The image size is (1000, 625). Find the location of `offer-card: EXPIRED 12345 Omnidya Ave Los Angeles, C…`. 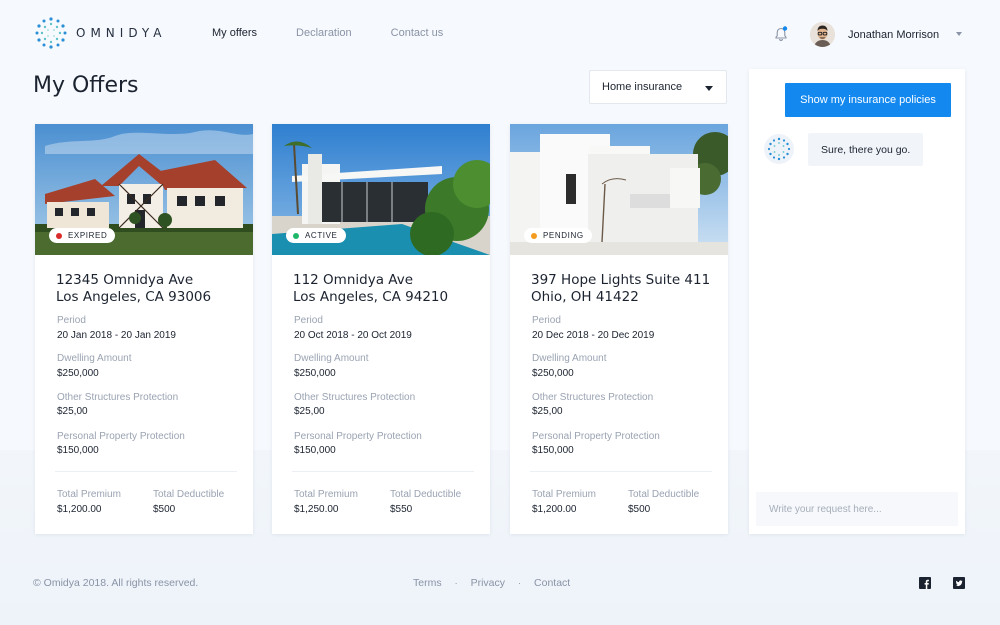

offer-card: EXPIRED 12345 Omnidya Ave Los Angeles, C… is located at coordinates (144, 329).